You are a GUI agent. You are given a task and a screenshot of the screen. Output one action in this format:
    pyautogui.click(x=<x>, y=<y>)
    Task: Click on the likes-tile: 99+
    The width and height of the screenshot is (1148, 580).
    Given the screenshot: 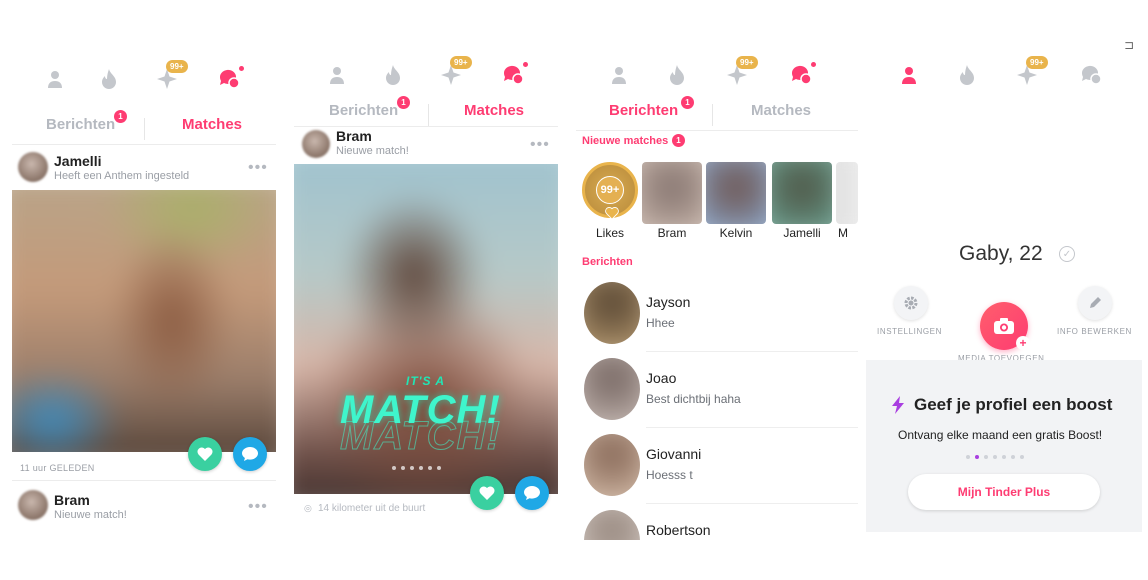 What is the action you would take?
    pyautogui.click(x=610, y=190)
    